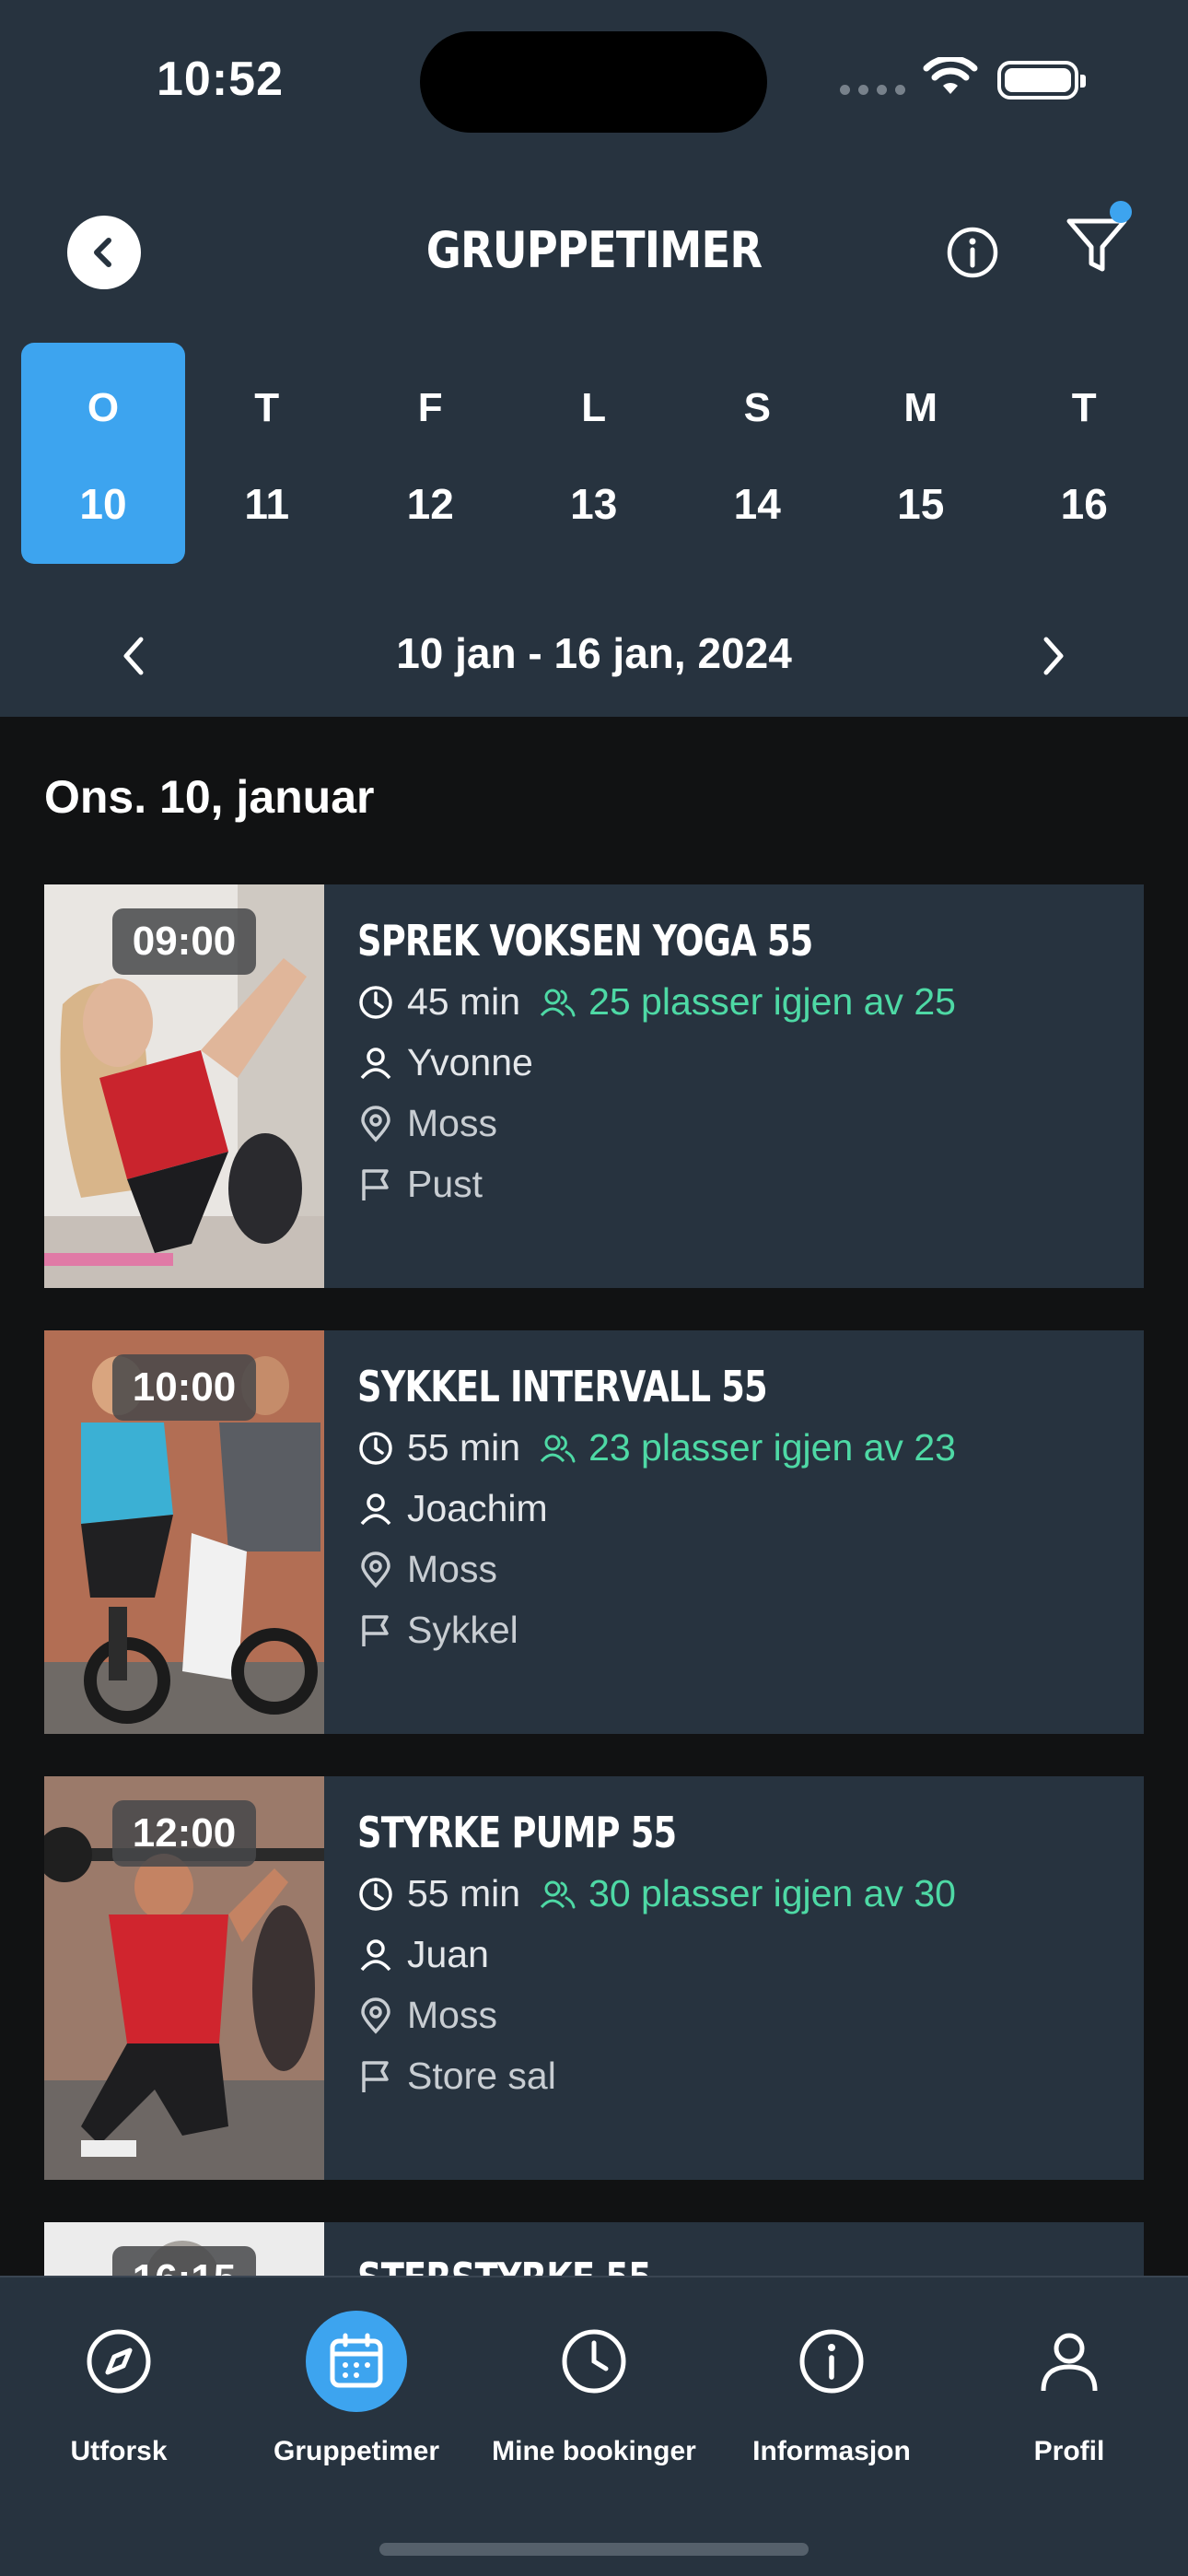  I want to click on day-button-sat-13: L 13, so click(594, 453).